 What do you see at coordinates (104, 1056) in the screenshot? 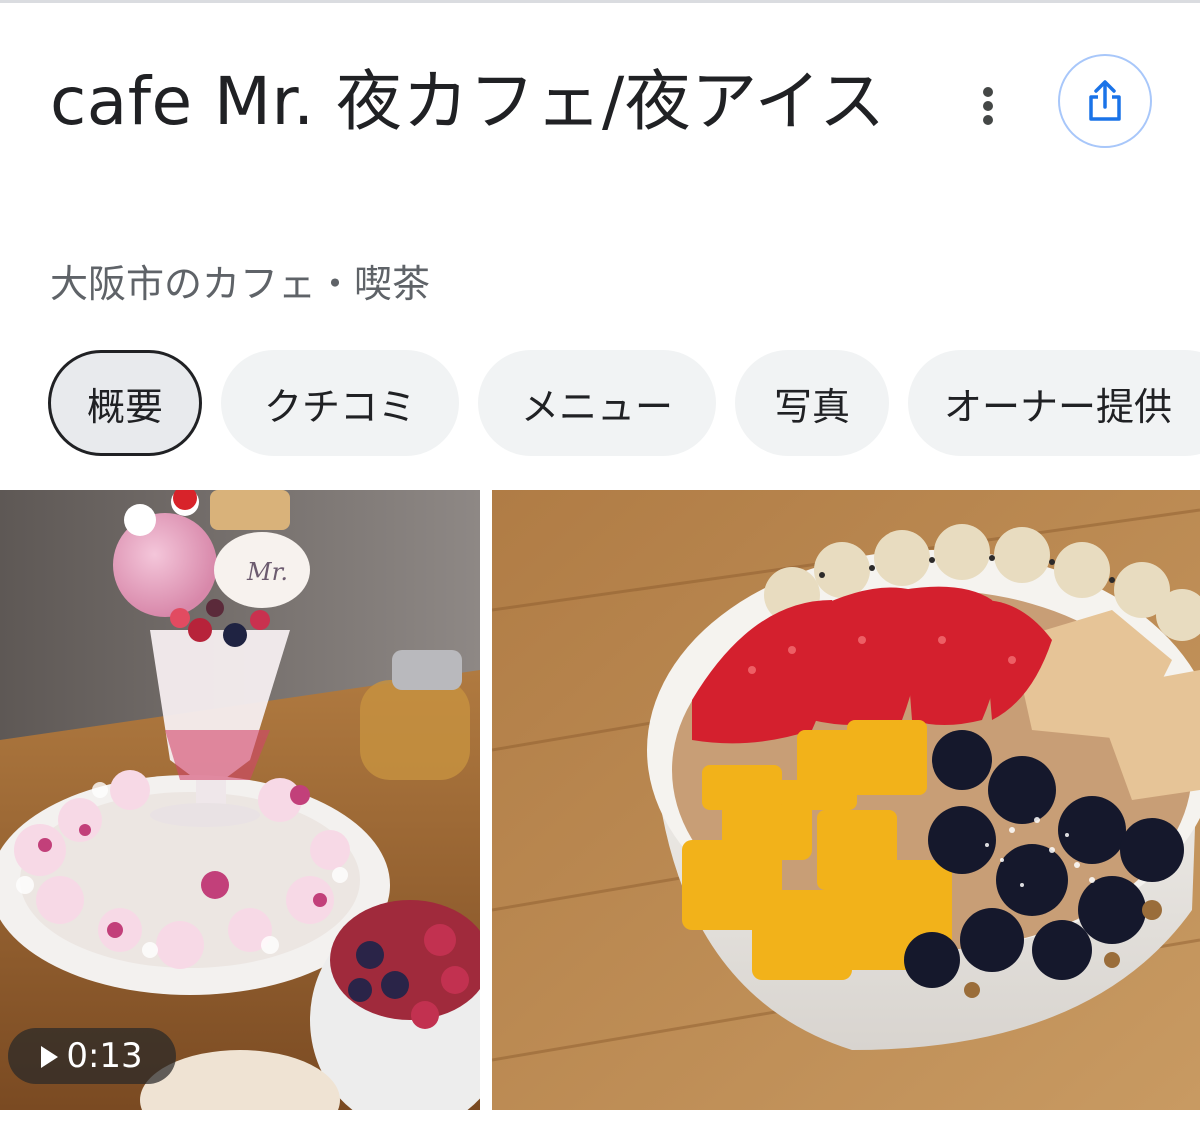
I see `video-duration: 0:13` at bounding box center [104, 1056].